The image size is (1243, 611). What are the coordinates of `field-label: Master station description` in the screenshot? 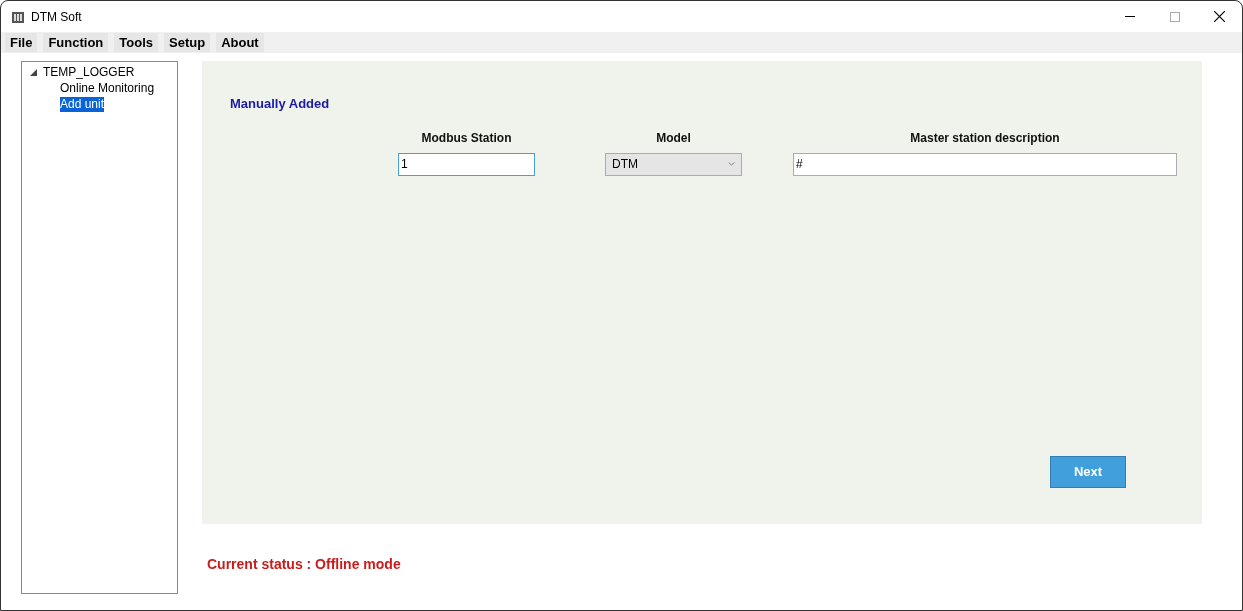 It's located at (985, 136).